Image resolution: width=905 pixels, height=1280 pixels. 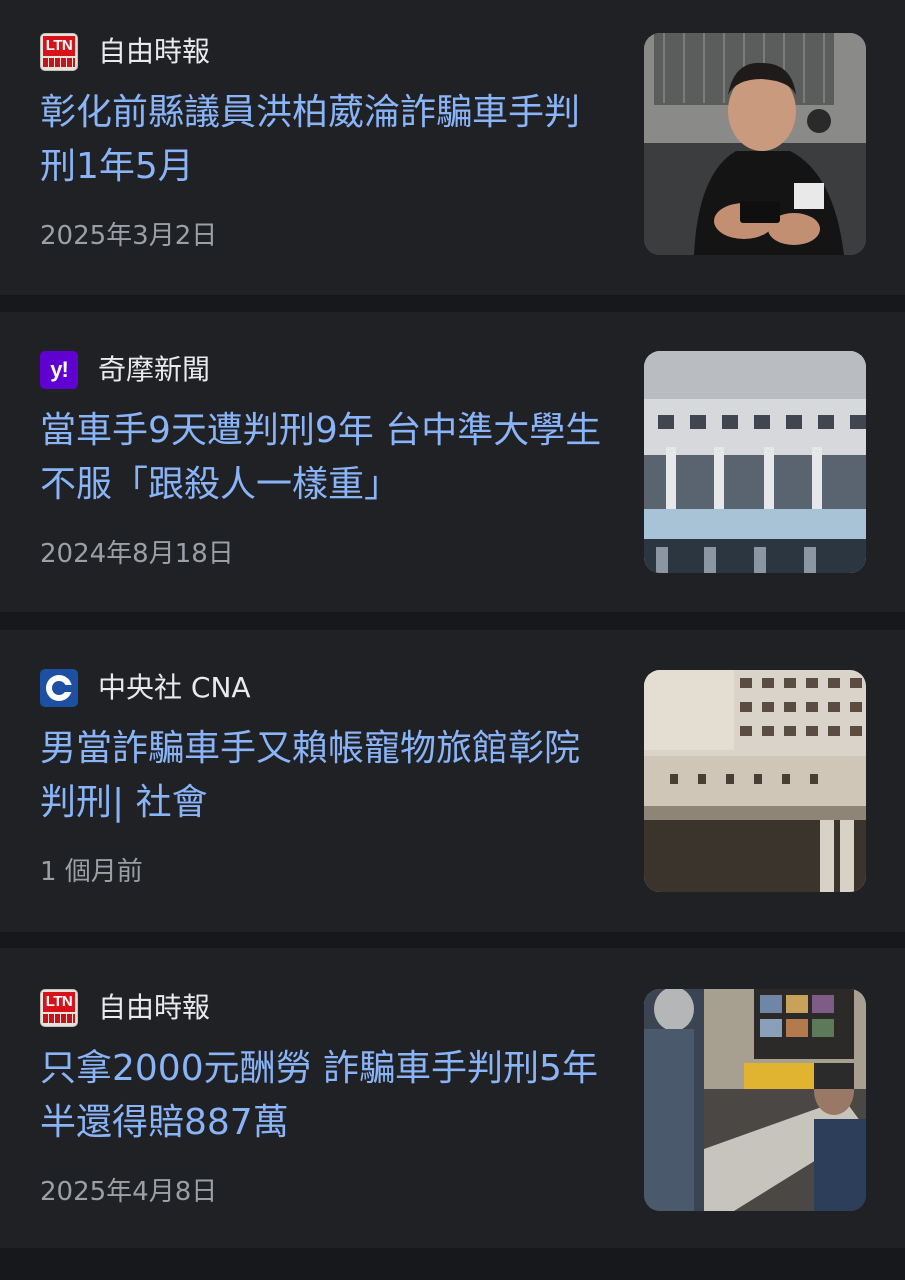 What do you see at coordinates (755, 462) in the screenshot?
I see `courthouse-building-thumbnail` at bounding box center [755, 462].